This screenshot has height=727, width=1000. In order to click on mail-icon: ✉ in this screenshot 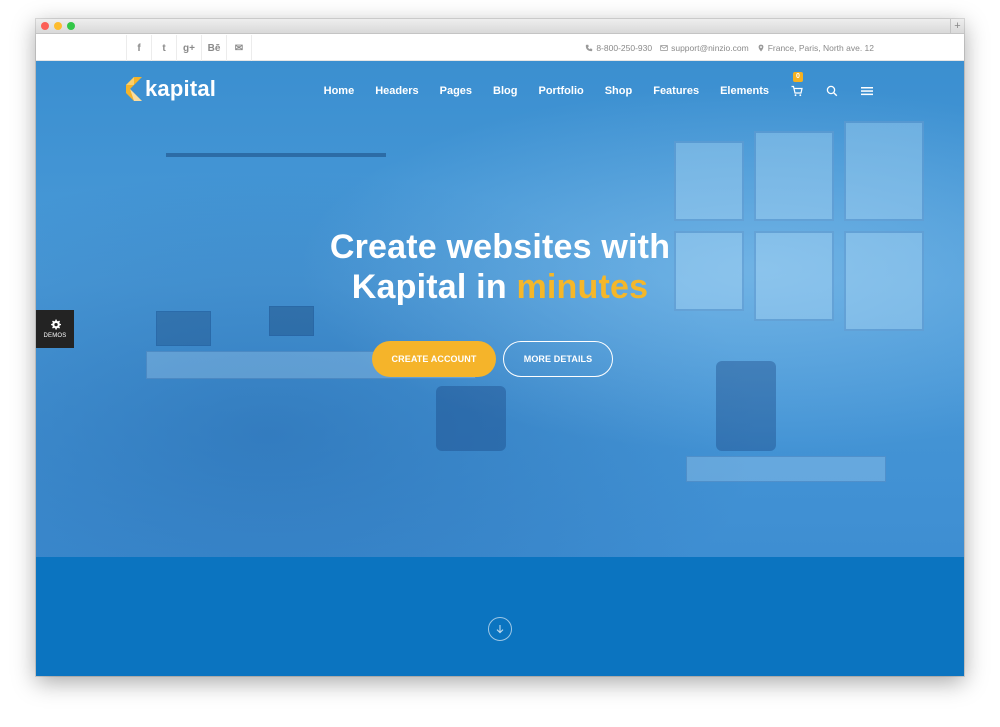, I will do `click(239, 48)`.